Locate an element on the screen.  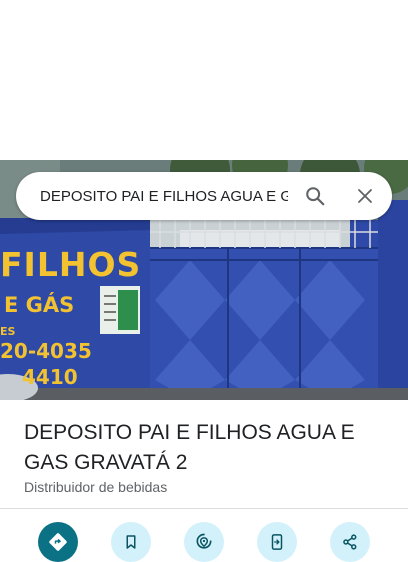
sign-line-2: E GÁS is located at coordinates (39, 305).